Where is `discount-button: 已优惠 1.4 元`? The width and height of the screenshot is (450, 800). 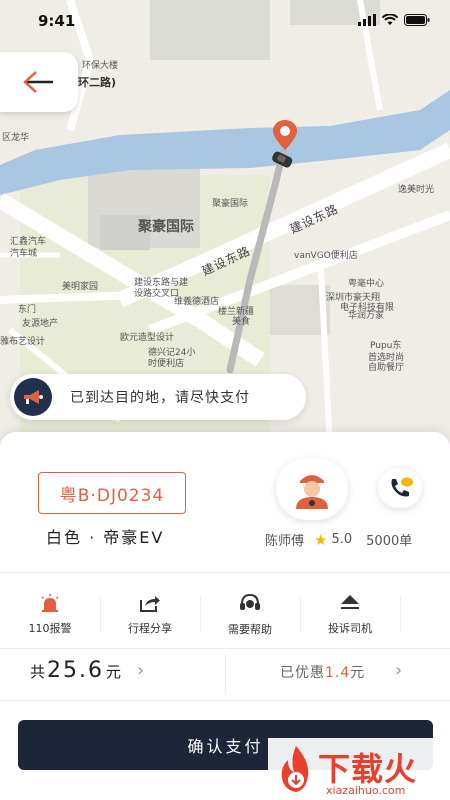 discount-button: 已优惠 1.4 元 is located at coordinates (322, 672).